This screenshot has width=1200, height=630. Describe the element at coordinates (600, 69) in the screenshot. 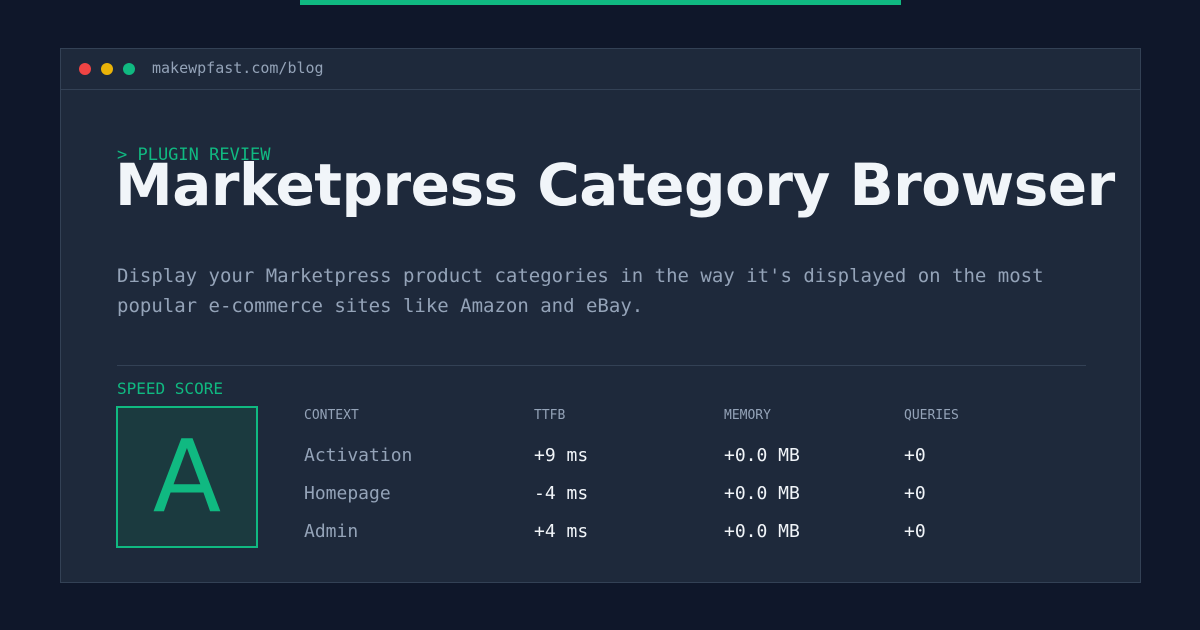

I see `window-titlebar: makewpfast.com/blog` at that location.